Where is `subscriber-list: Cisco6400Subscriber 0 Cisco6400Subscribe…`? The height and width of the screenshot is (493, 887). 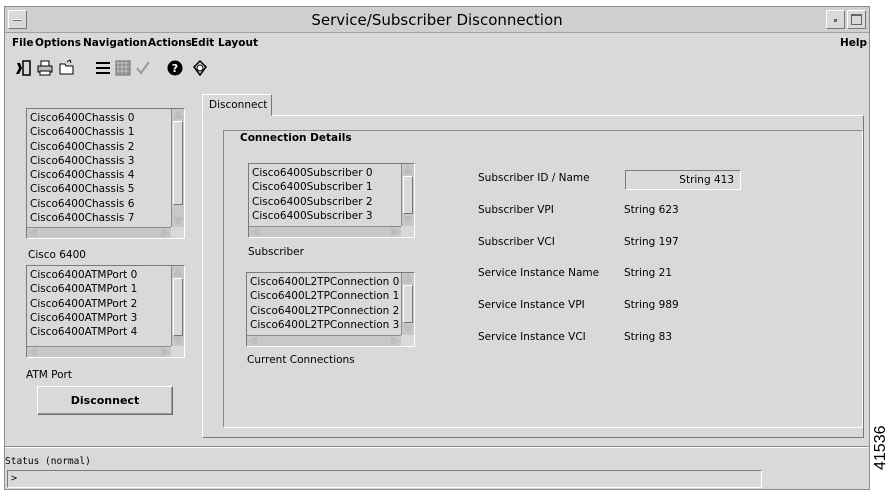
subscriber-list: Cisco6400Subscriber 0 Cisco6400Subscribe… is located at coordinates (326, 194).